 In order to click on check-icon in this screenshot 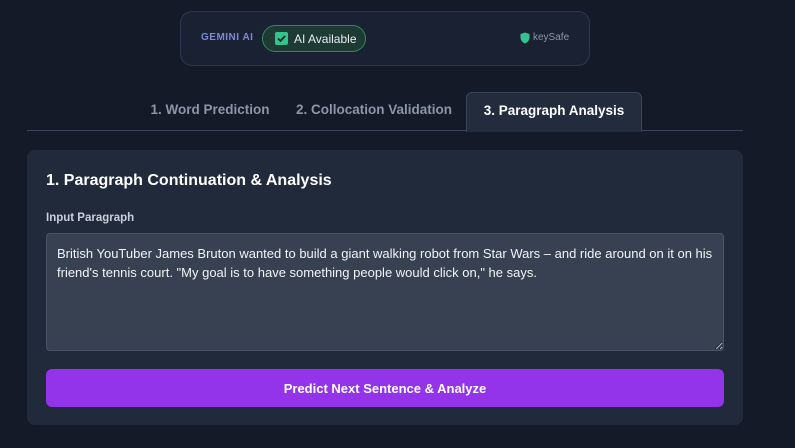, I will do `click(281, 38)`.